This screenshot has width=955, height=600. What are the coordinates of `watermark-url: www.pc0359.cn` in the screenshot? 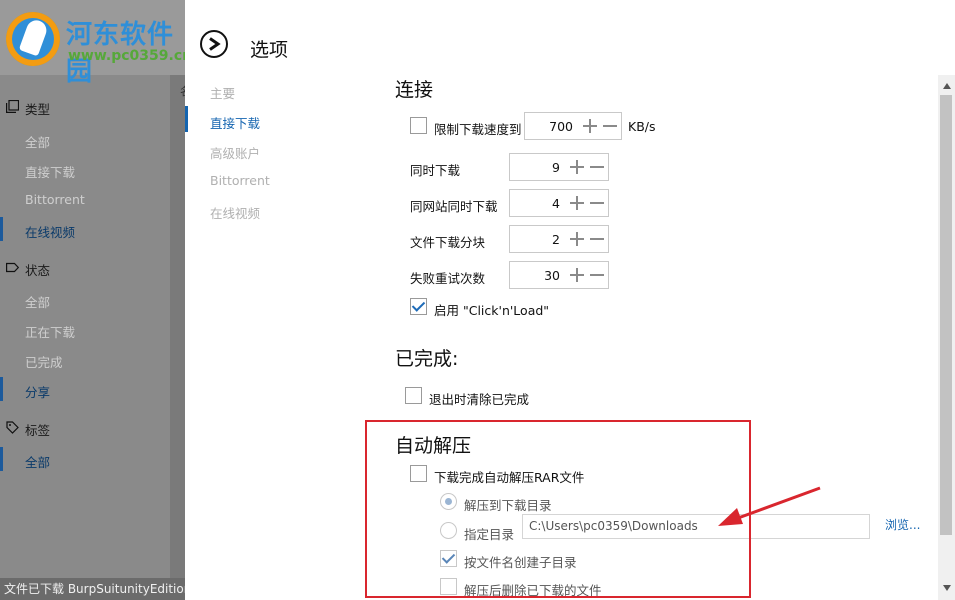 It's located at (130, 56).